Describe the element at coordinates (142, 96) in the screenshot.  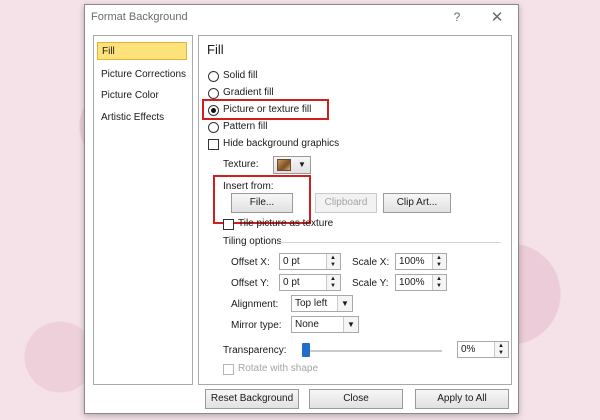
I see `nav-item-picture-color: Picture Color` at that location.